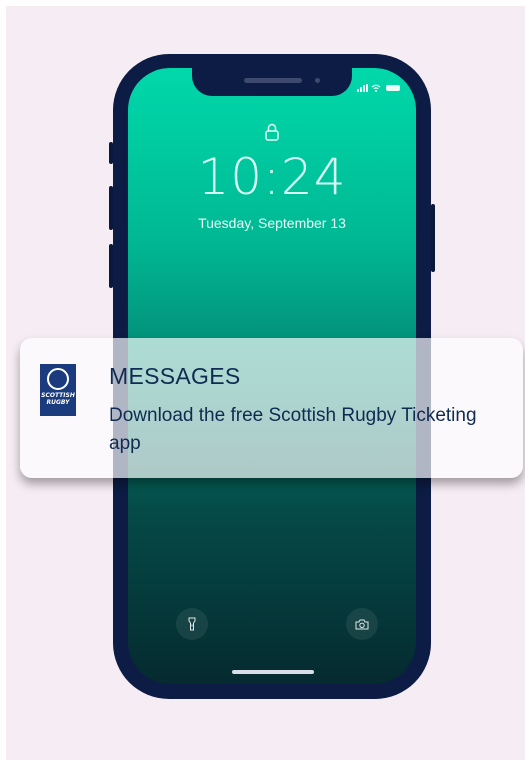 The height and width of the screenshot is (760, 525). Describe the element at coordinates (317, 80) in the screenshot. I see `front-camera` at that location.